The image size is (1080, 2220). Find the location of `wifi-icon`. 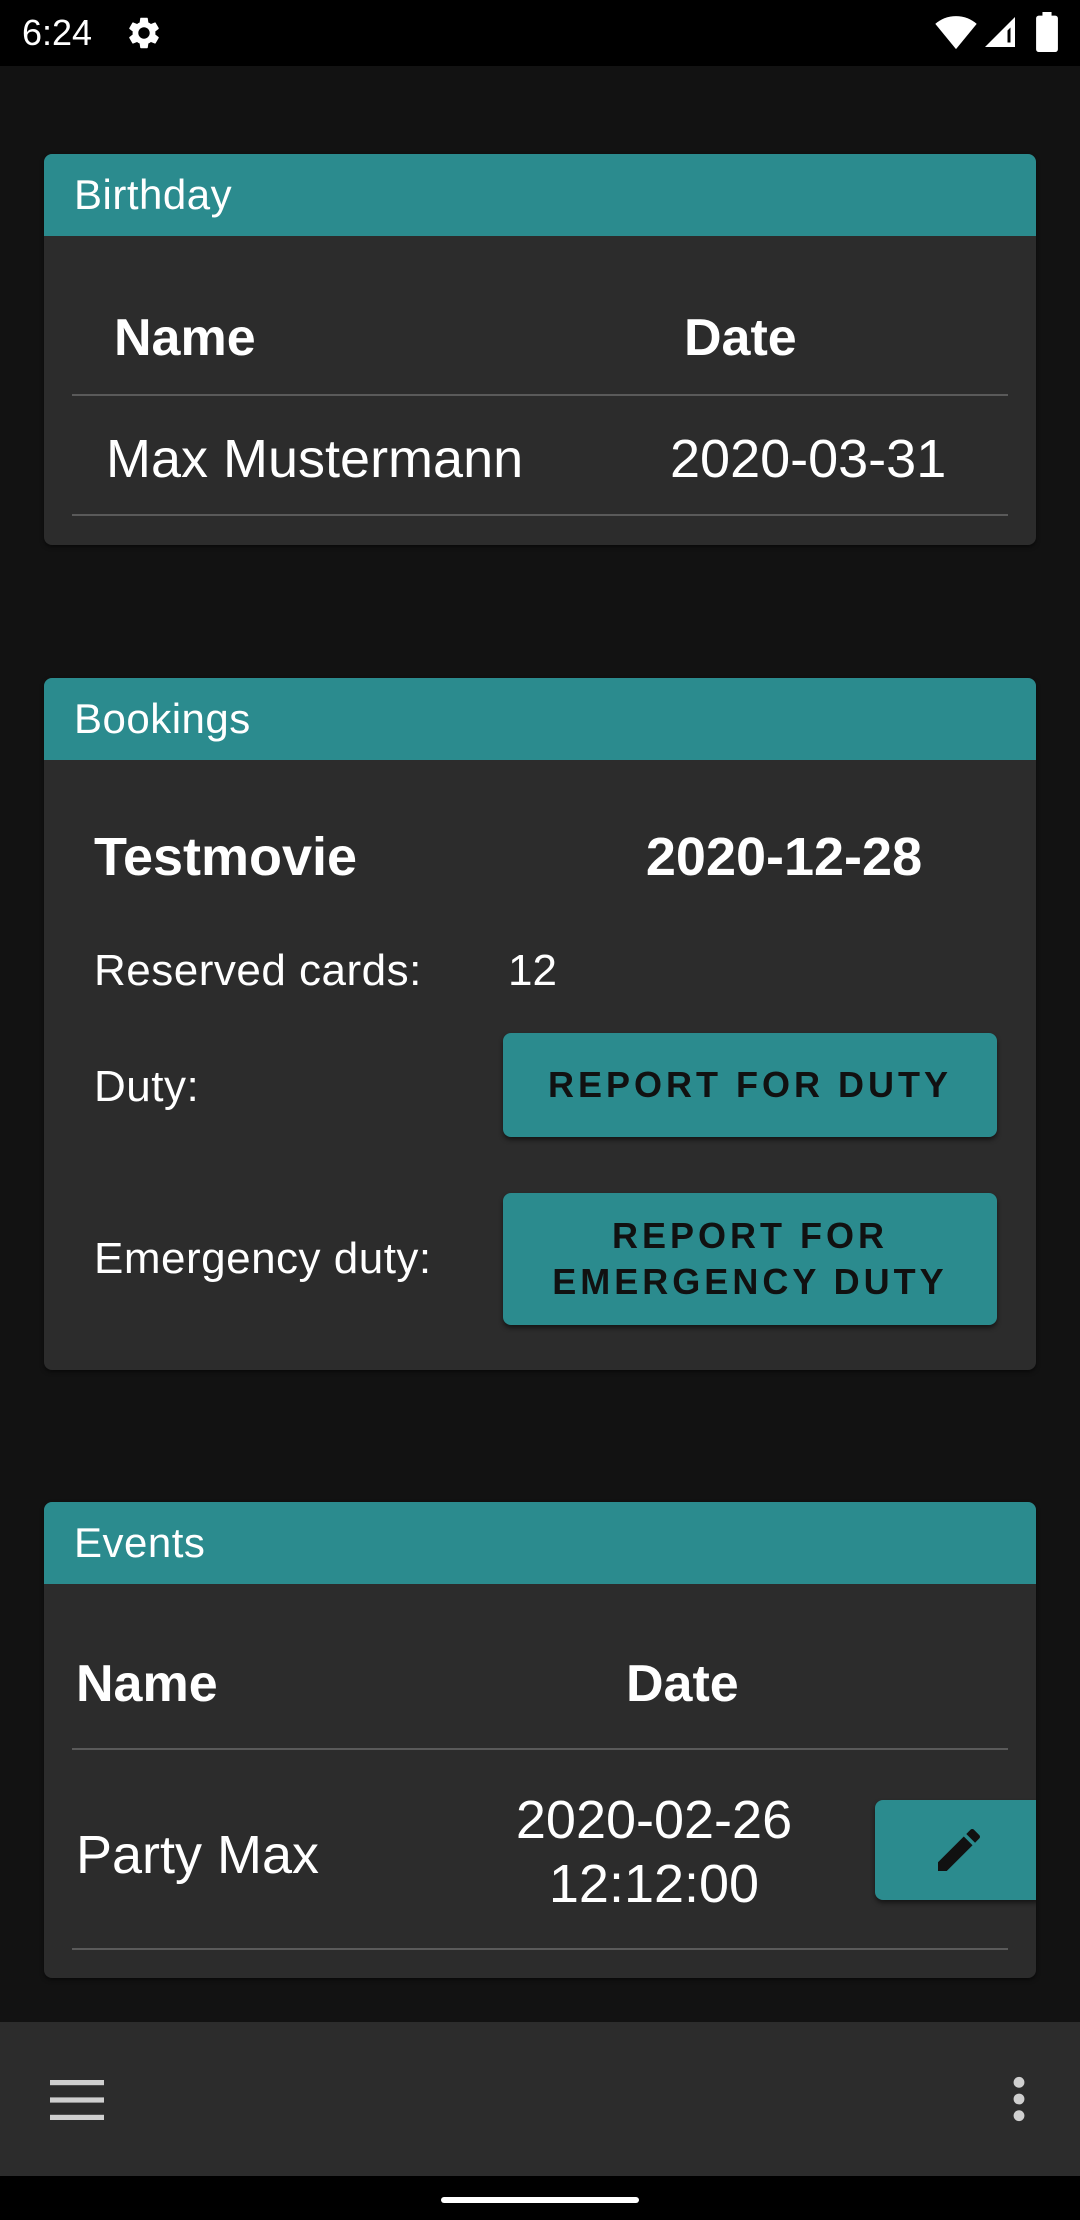

wifi-icon is located at coordinates (956, 33).